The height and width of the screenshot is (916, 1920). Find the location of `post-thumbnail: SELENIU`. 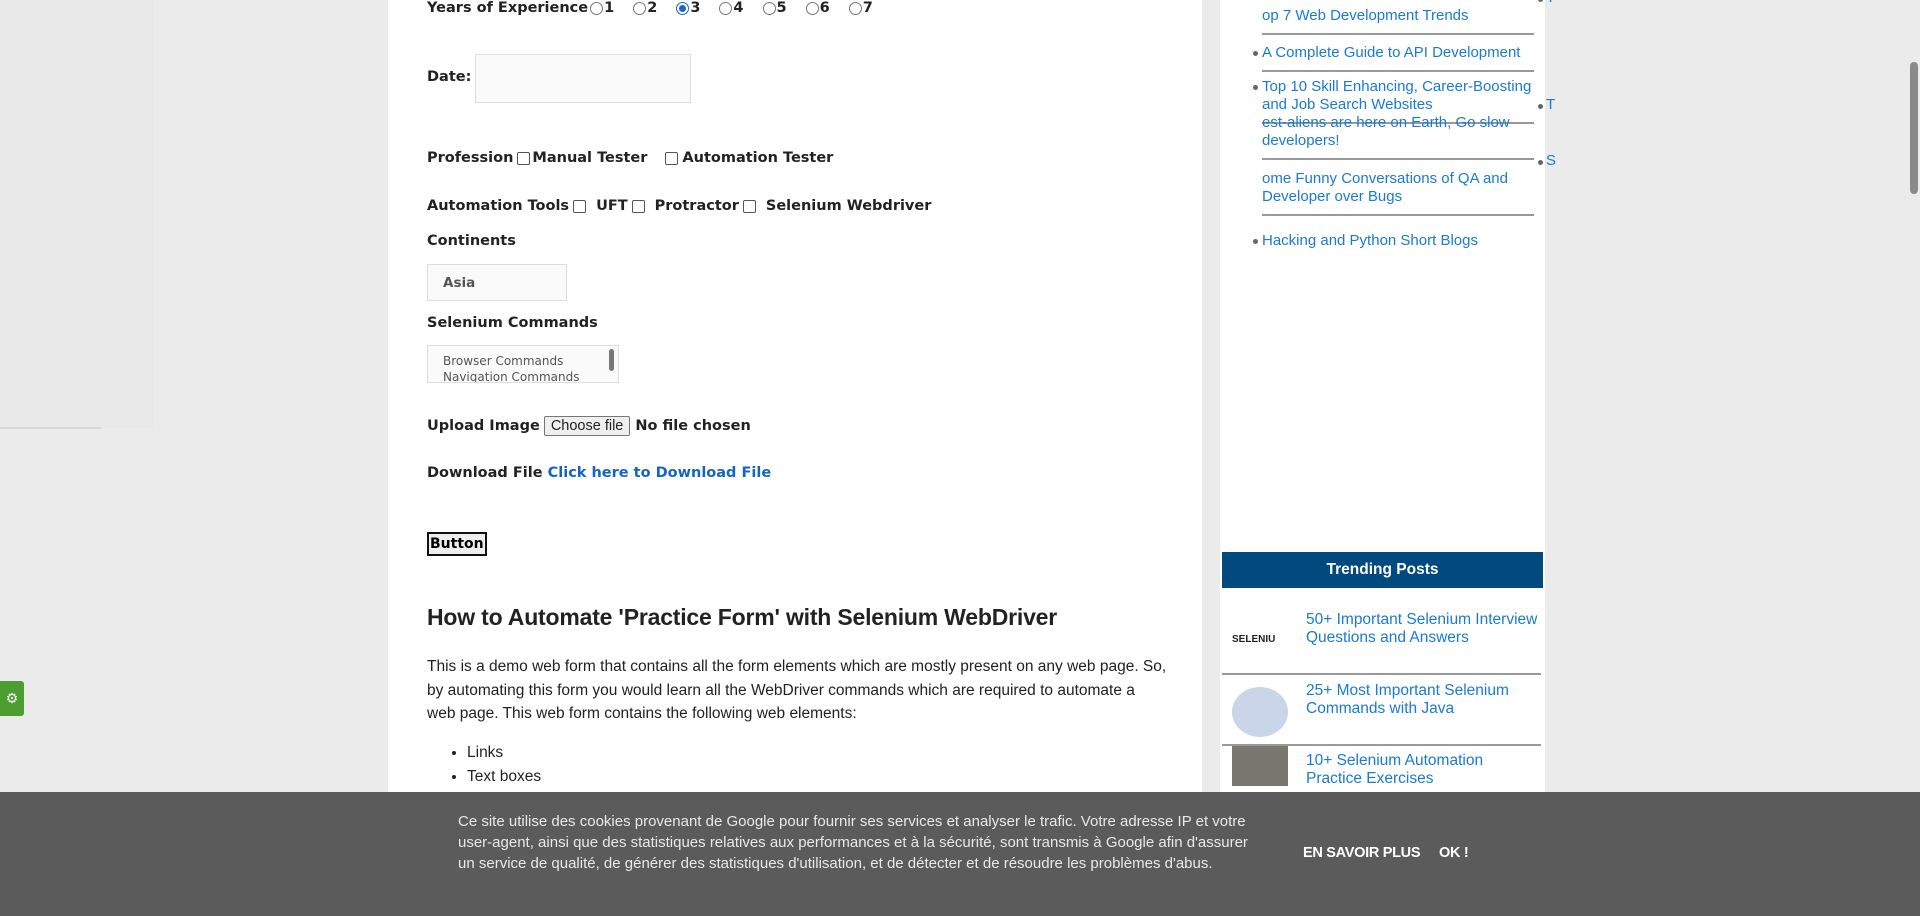

post-thumbnail: SELENIU is located at coordinates (1260, 641).